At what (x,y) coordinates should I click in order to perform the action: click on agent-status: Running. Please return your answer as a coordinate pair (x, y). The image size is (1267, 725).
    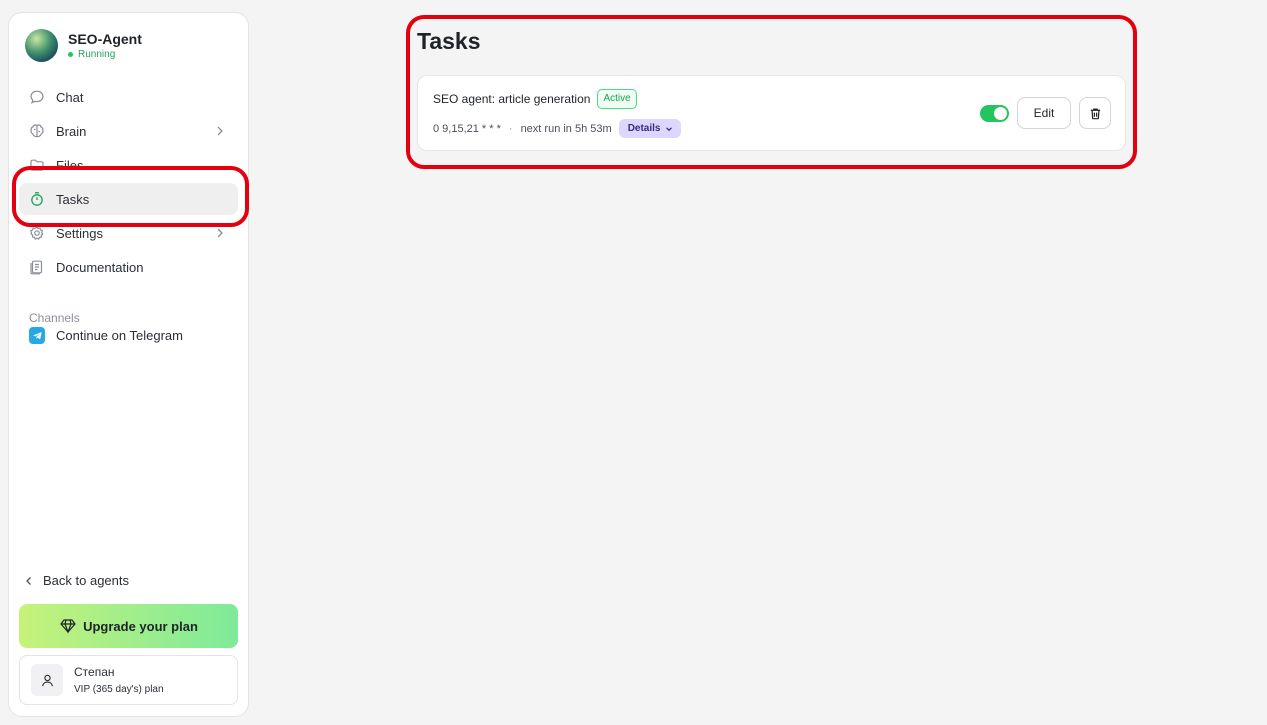
    Looking at the image, I should click on (105, 54).